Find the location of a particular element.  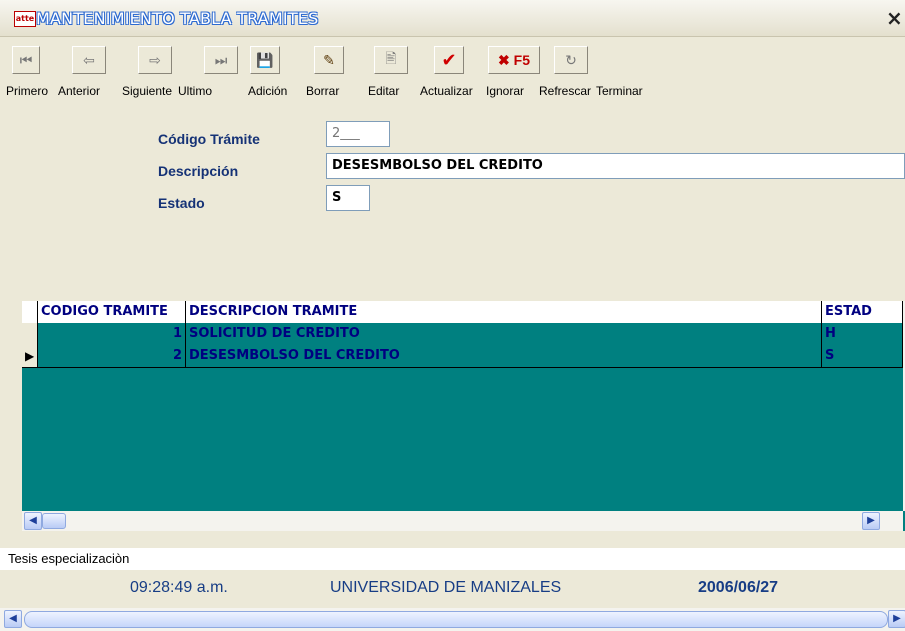

cell-estado: S is located at coordinates (862, 356).